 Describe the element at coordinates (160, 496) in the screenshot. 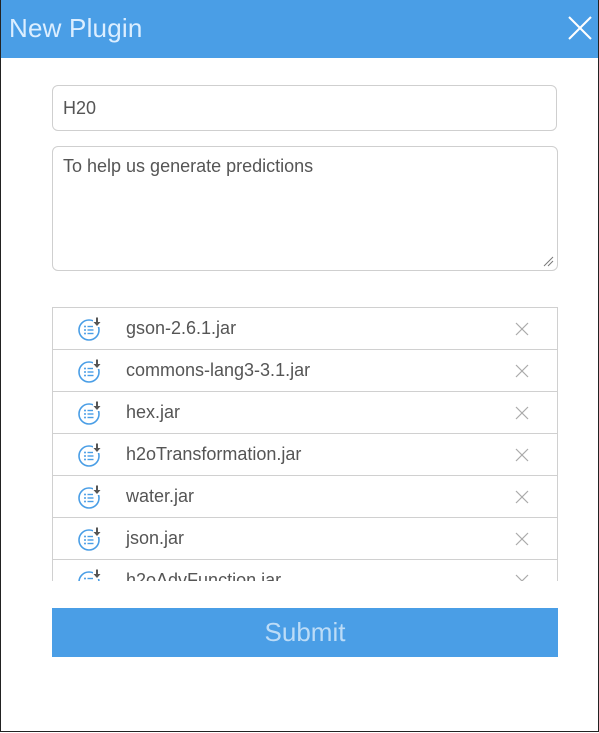

I see `file-name: water.jar` at that location.